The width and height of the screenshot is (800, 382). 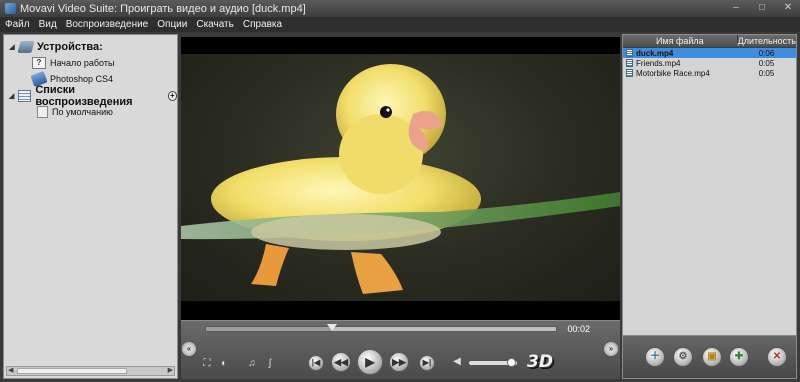 What do you see at coordinates (739, 357) in the screenshot?
I see `add-playlist-button: ✚` at bounding box center [739, 357].